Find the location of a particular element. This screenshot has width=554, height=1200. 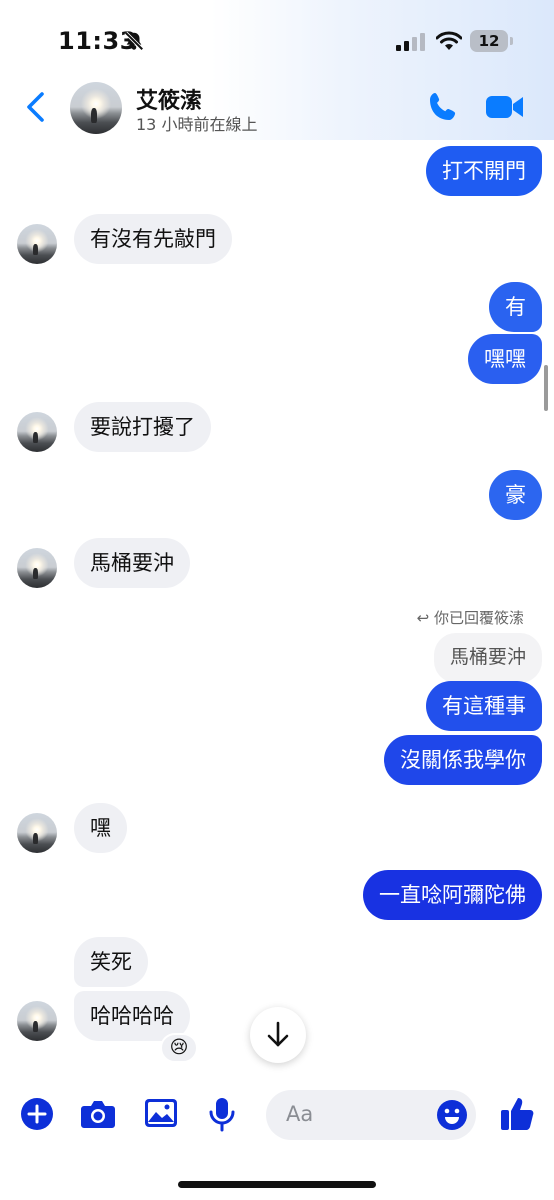

battery-indicator: 12 is located at coordinates (491, 41).